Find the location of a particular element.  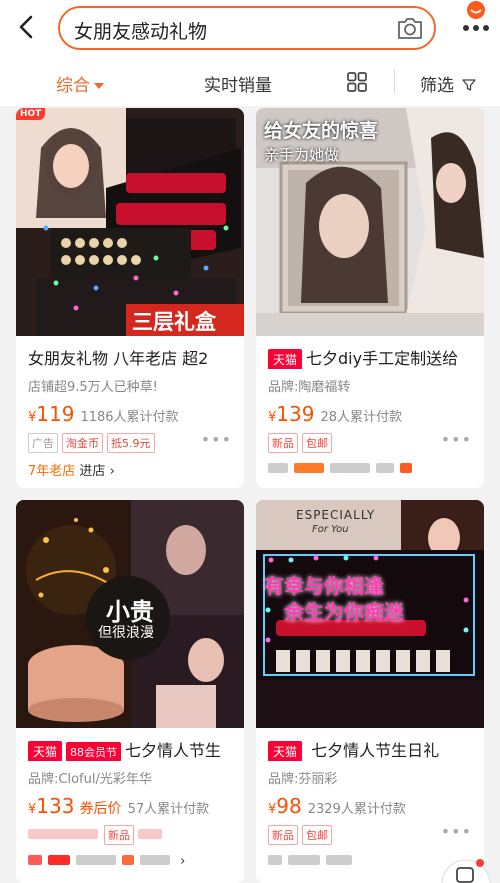

product-image: ESPECIALLY For You 有幸与你相逢 余生为你痴迷 is located at coordinates (370, 614).